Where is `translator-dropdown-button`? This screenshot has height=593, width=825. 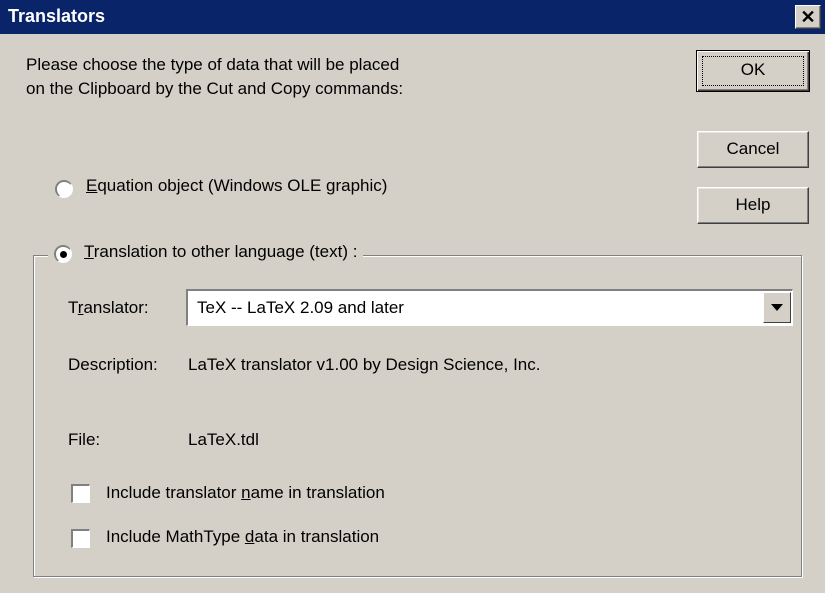 translator-dropdown-button is located at coordinates (777, 307).